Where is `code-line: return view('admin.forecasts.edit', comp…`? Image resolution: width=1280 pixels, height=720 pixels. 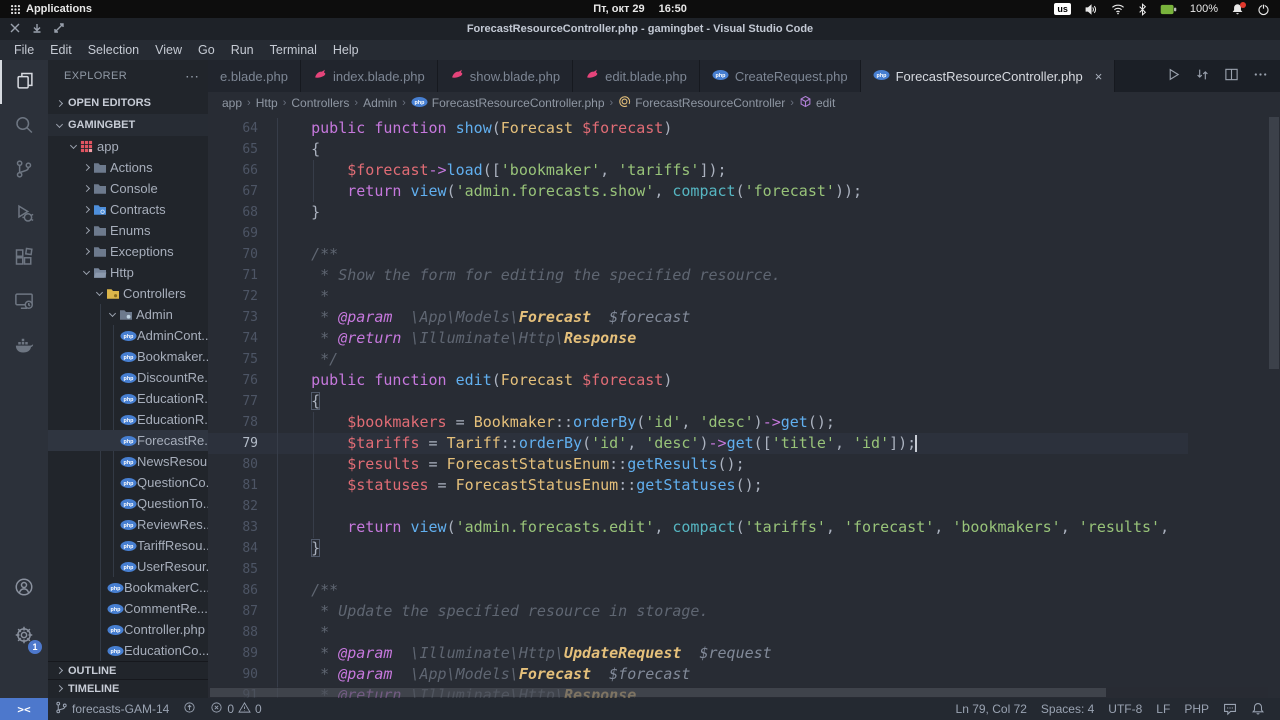
code-line: return view('admin.forecasts.edit', comp… is located at coordinates (722, 527).